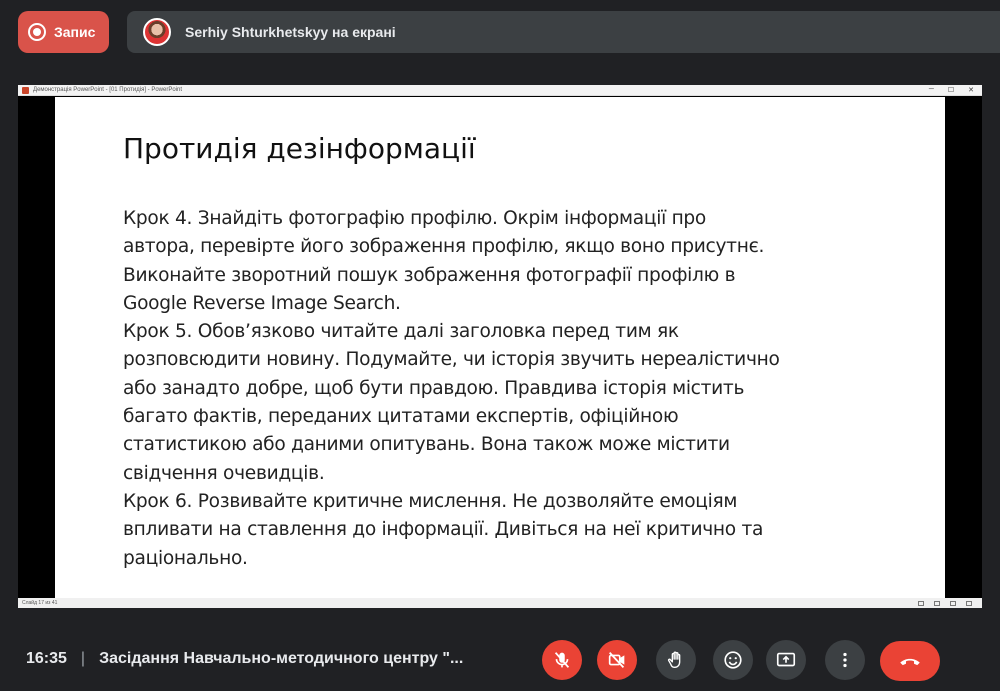 The width and height of the screenshot is (1000, 691). What do you see at coordinates (75, 32) in the screenshot?
I see `record-label: Запис` at bounding box center [75, 32].